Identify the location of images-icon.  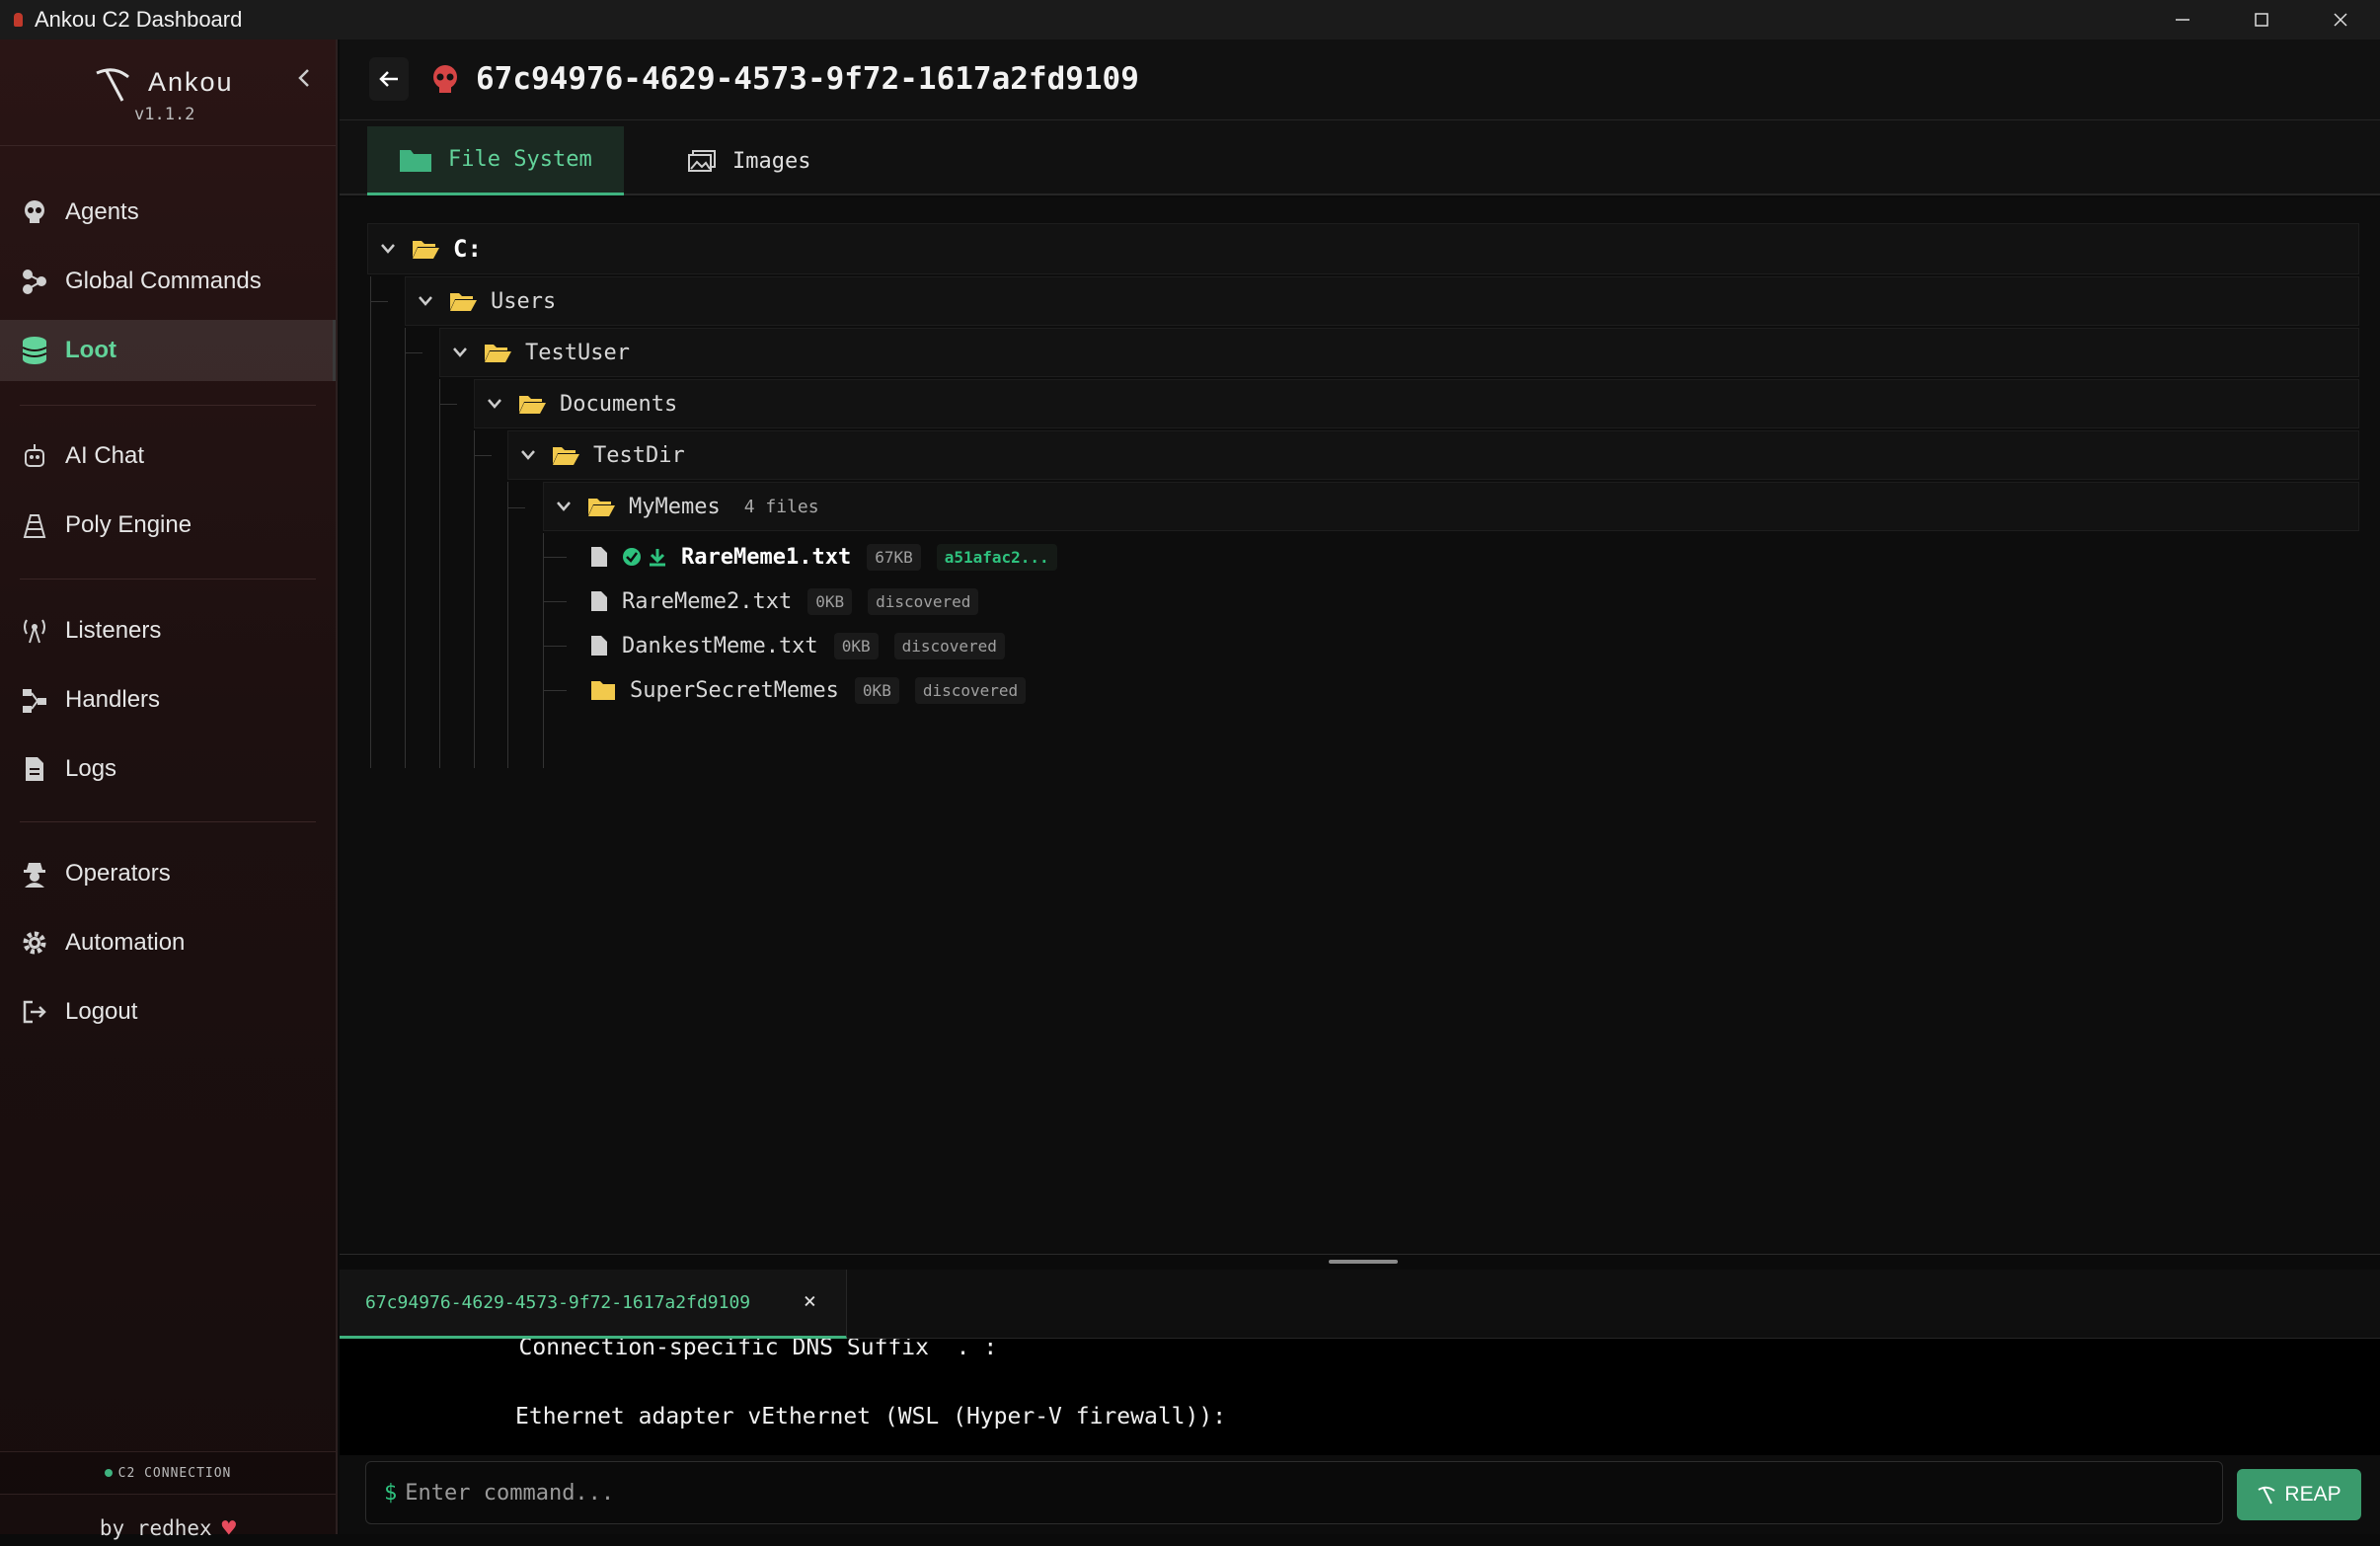
(702, 161).